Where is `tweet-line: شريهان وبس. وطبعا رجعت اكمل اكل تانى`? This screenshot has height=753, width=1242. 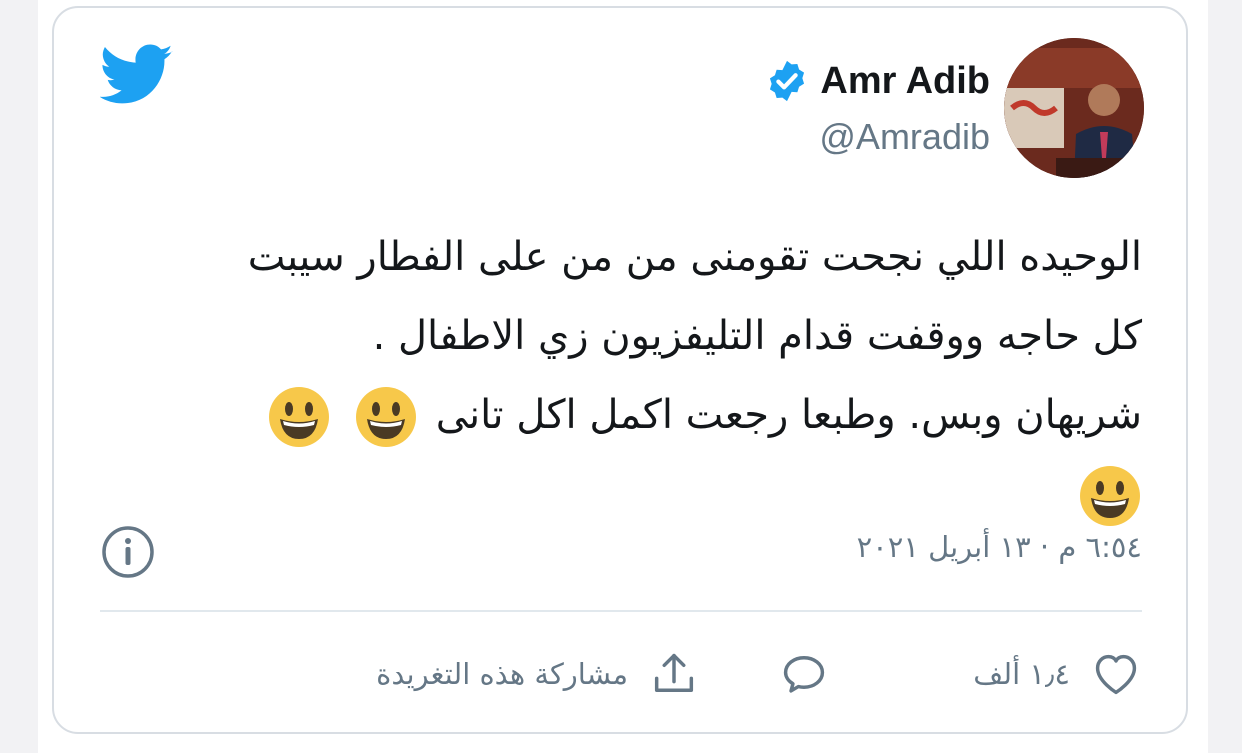
tweet-line: شريهان وبس. وطبعا رجعت اكمل اكل تانى is located at coordinates (617, 415).